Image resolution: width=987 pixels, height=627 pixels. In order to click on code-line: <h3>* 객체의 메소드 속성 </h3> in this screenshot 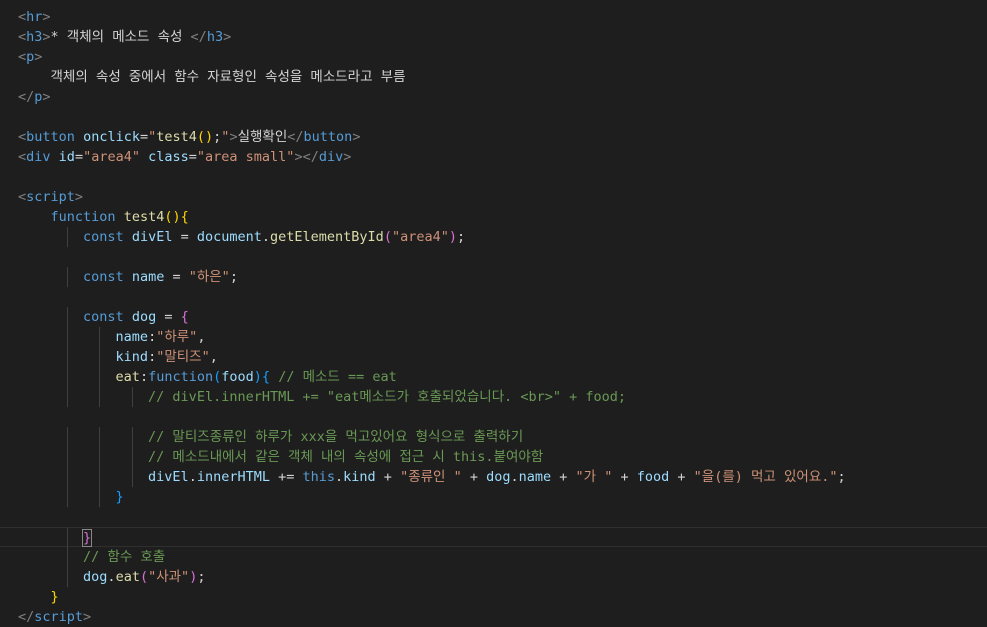, I will do `click(493, 37)`.